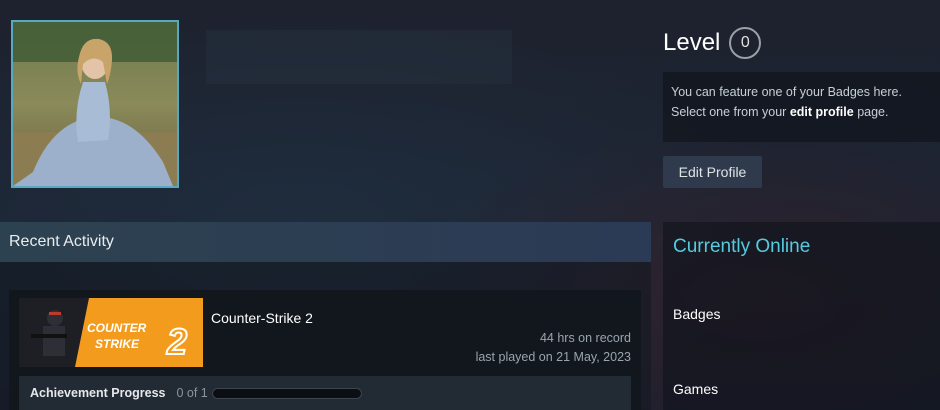 The height and width of the screenshot is (410, 940). What do you see at coordinates (742, 246) in the screenshot?
I see `online-status: Currently Online` at bounding box center [742, 246].